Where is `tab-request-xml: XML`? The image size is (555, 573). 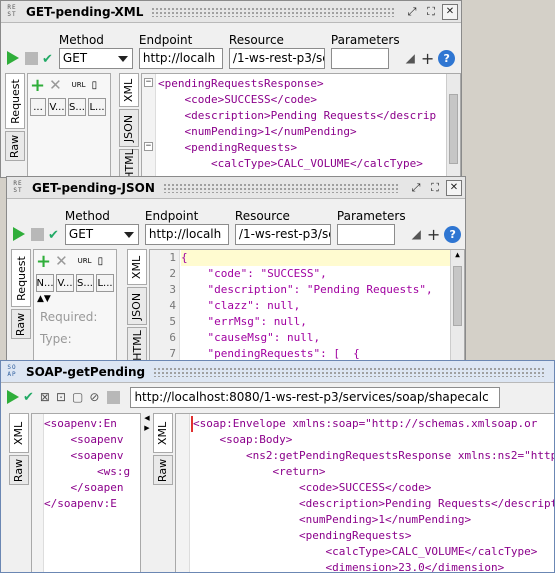 tab-request-xml: XML is located at coordinates (19, 433).